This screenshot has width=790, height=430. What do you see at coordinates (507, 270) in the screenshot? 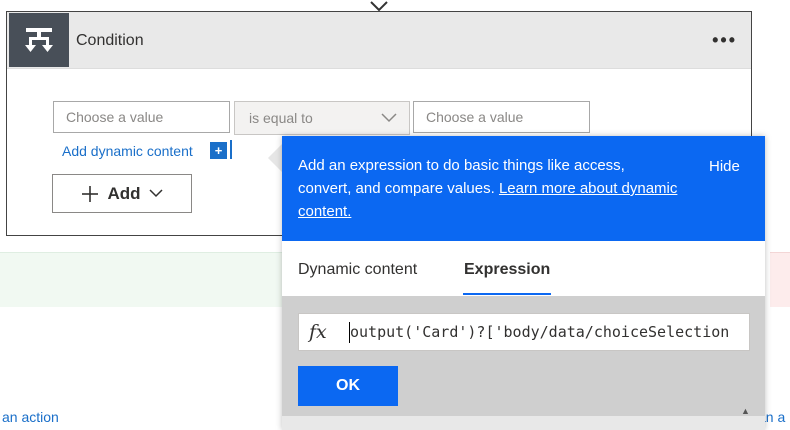
I see `tab-expression: Expression` at bounding box center [507, 270].